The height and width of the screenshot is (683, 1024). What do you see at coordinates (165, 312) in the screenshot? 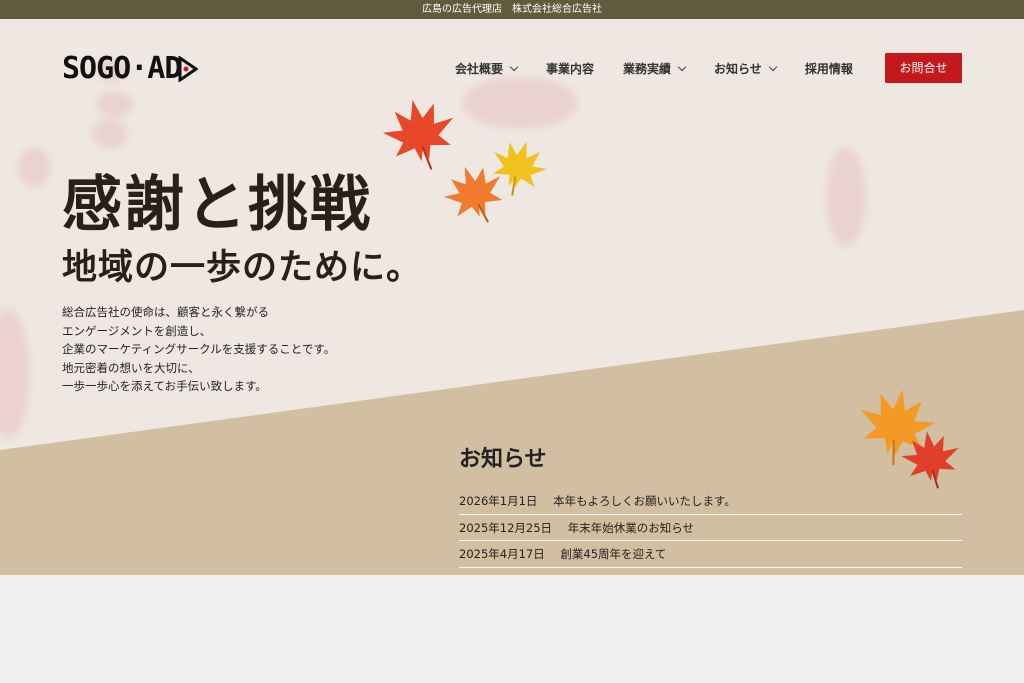
I see `mission-line: 総合広告社の使命は、顧客と永く繋がる` at bounding box center [165, 312].